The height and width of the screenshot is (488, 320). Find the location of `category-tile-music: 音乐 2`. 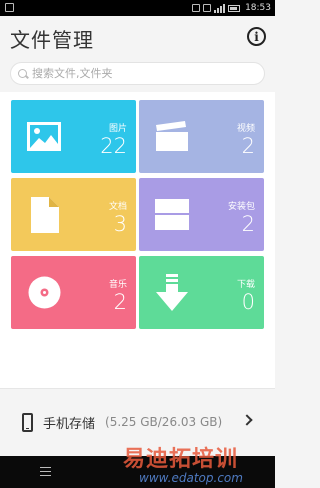

category-tile-music: 音乐 2 is located at coordinates (73, 292).